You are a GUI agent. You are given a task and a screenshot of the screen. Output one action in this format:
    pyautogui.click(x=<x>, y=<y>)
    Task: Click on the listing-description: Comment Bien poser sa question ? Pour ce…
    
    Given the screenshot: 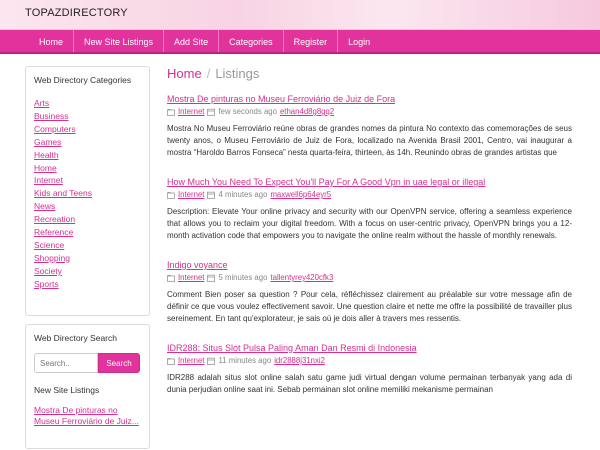 What is the action you would take?
    pyautogui.click(x=369, y=306)
    